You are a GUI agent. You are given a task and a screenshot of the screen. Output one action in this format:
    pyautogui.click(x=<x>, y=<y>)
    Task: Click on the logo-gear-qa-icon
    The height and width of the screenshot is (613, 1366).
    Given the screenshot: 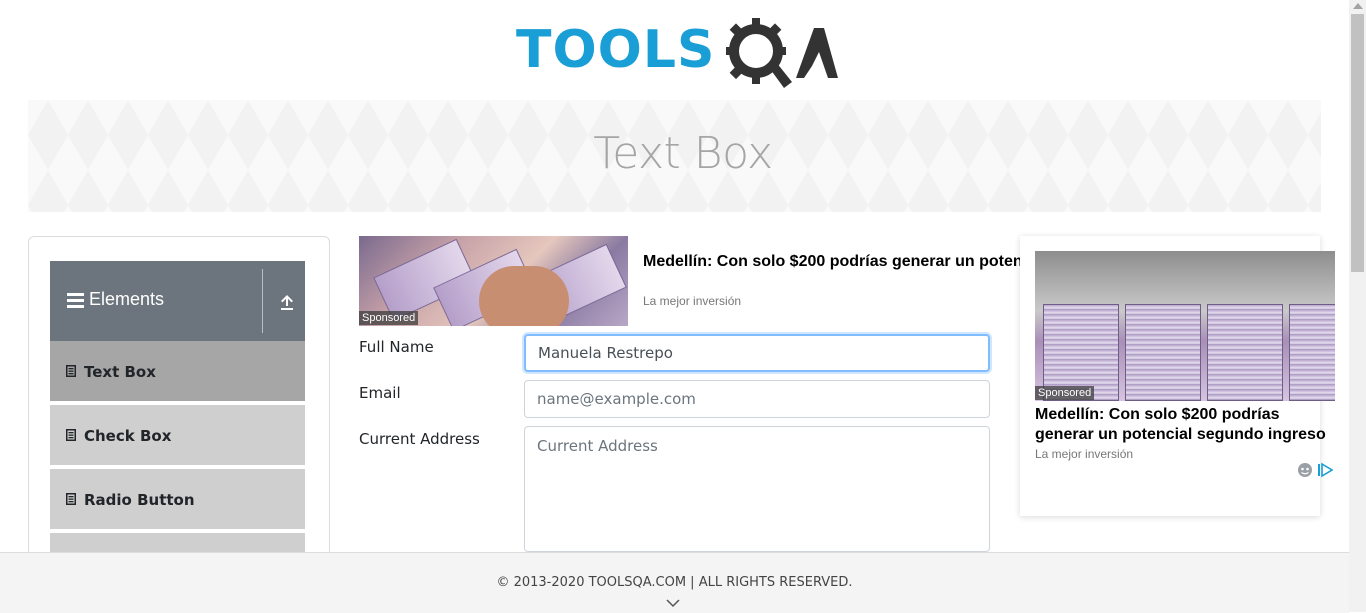 What is the action you would take?
    pyautogui.click(x=782, y=53)
    